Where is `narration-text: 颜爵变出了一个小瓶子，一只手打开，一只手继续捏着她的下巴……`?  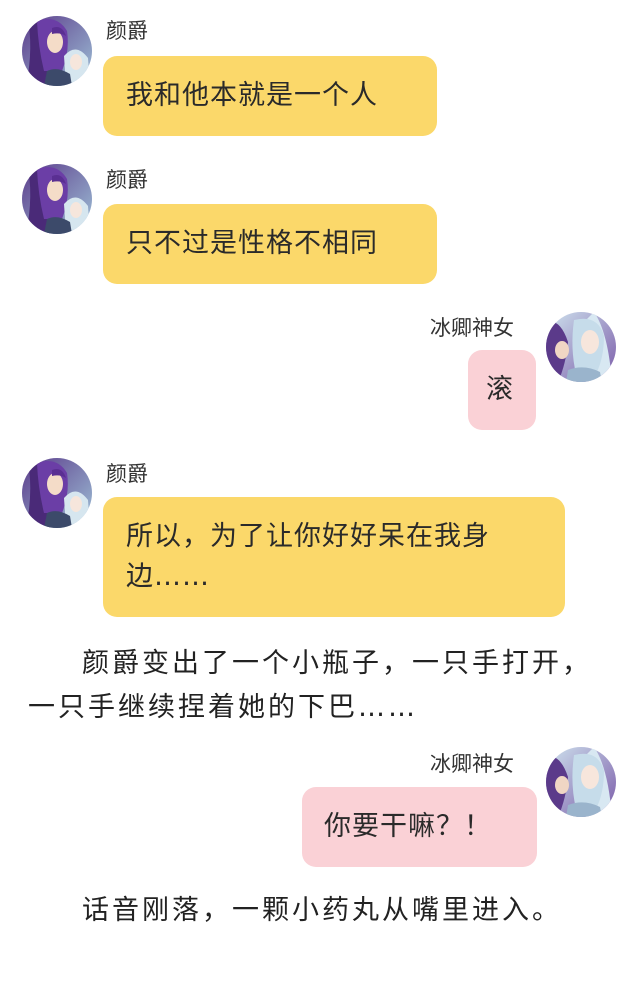 narration-text: 颜爵变出了一个小瓶子，一只手打开，一只手继续捏着她的下巴…… is located at coordinates (310, 685).